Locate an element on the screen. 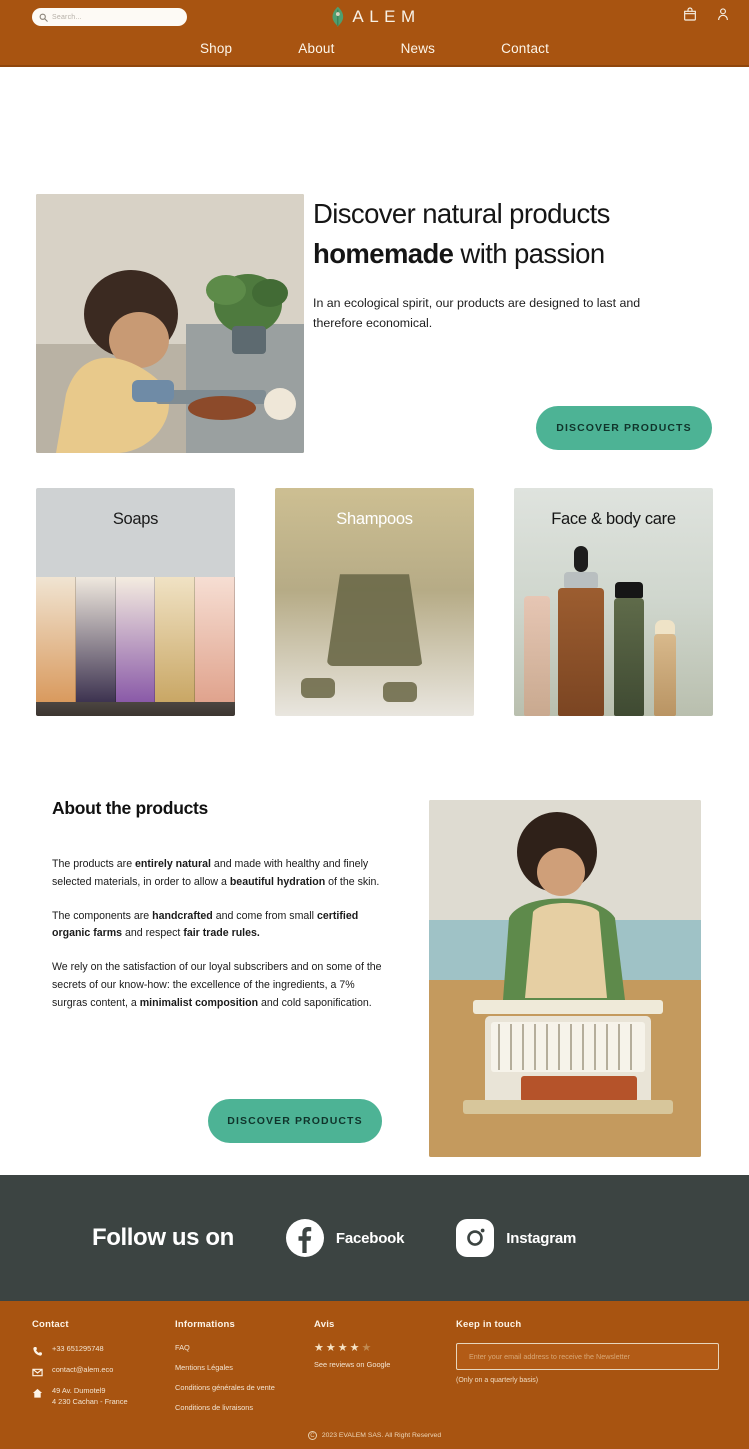  copyright: C 2023 EVALEM SAS. All Right Reserved is located at coordinates (374, 1435).